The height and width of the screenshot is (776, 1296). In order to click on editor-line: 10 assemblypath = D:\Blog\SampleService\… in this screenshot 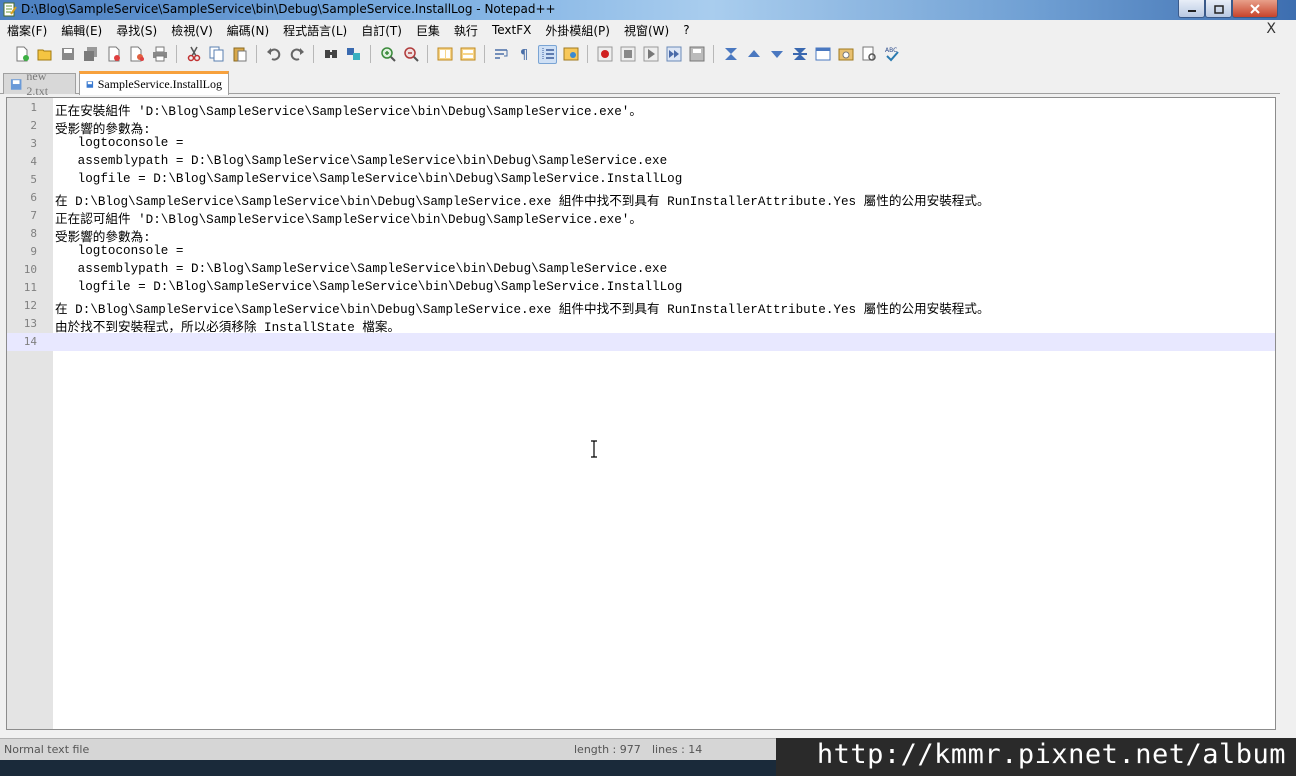, I will do `click(641, 270)`.